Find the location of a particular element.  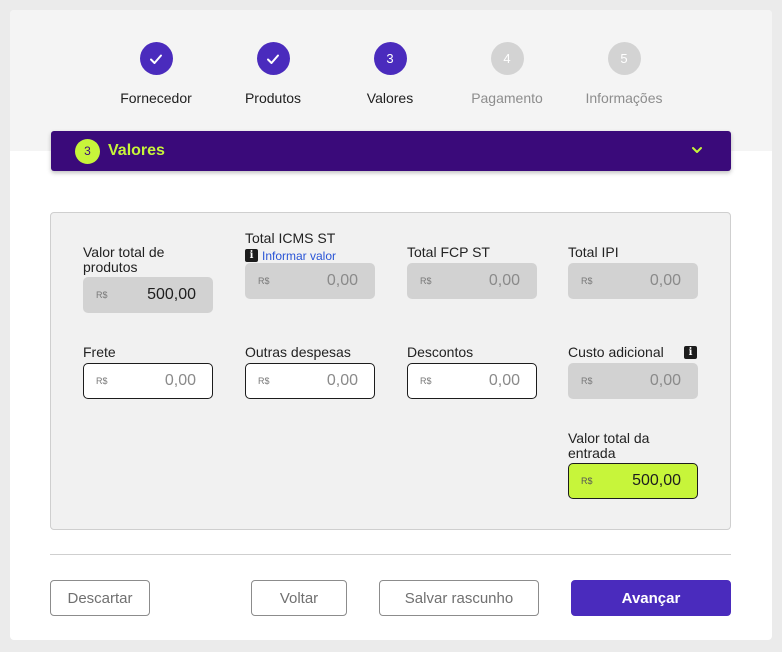

step-informacoes: 5 Informações is located at coordinates (624, 74).